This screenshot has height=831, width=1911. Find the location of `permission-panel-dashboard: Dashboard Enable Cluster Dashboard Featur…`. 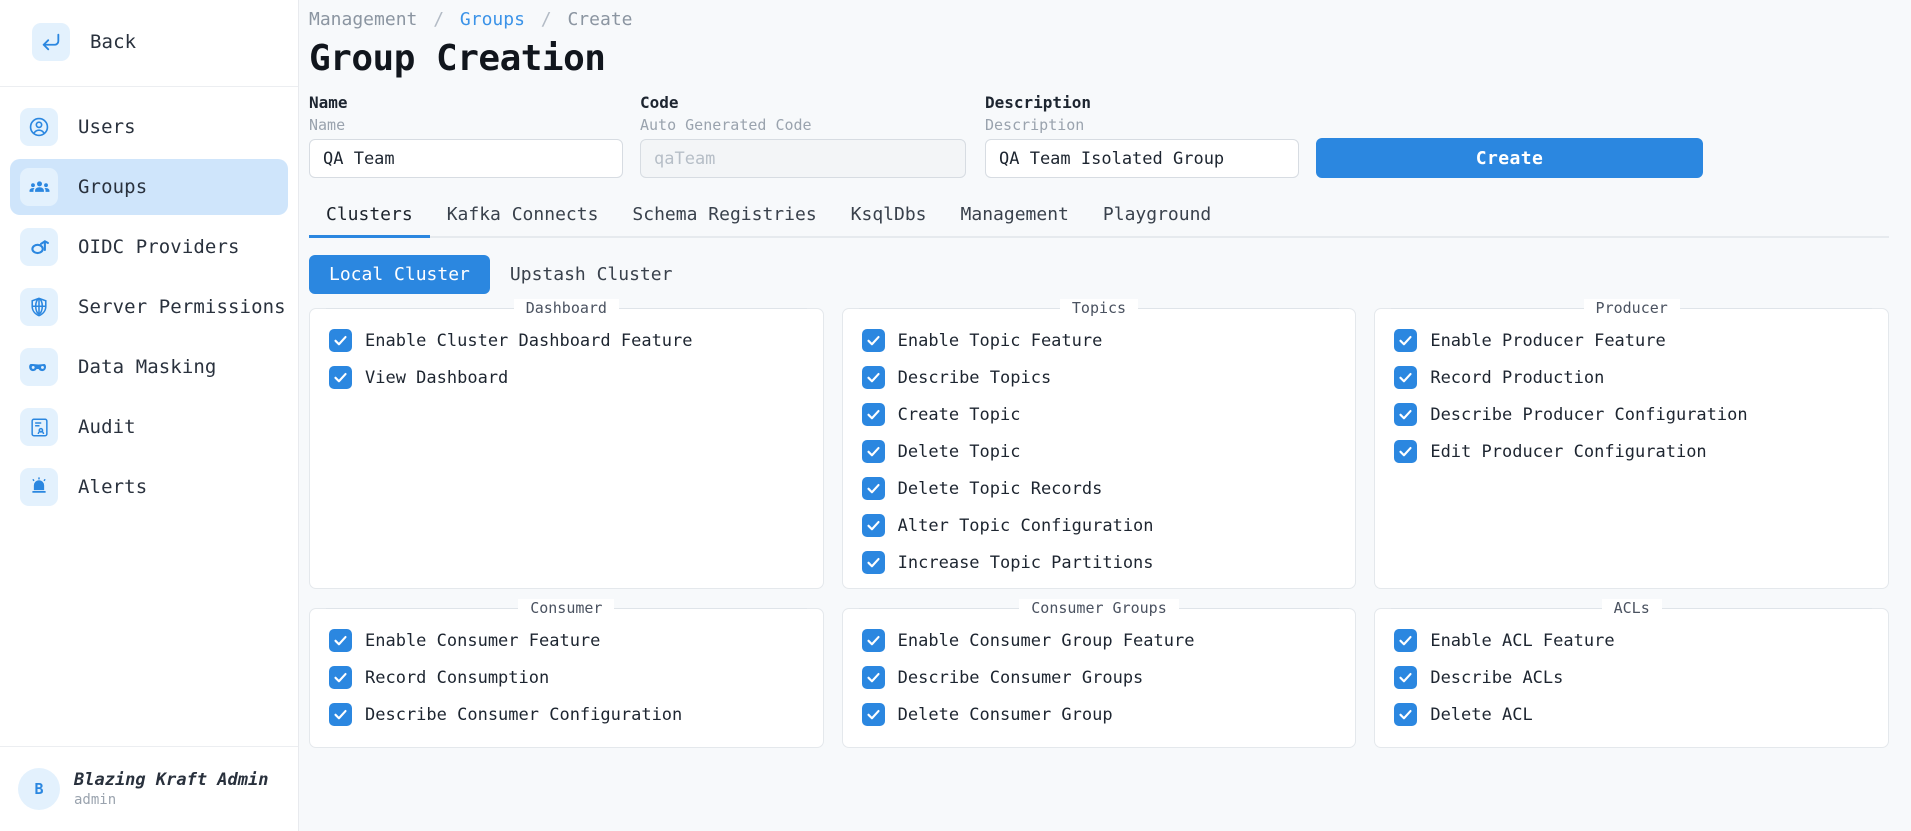

permission-panel-dashboard: Dashboard Enable Cluster Dashboard Featur… is located at coordinates (566, 444).